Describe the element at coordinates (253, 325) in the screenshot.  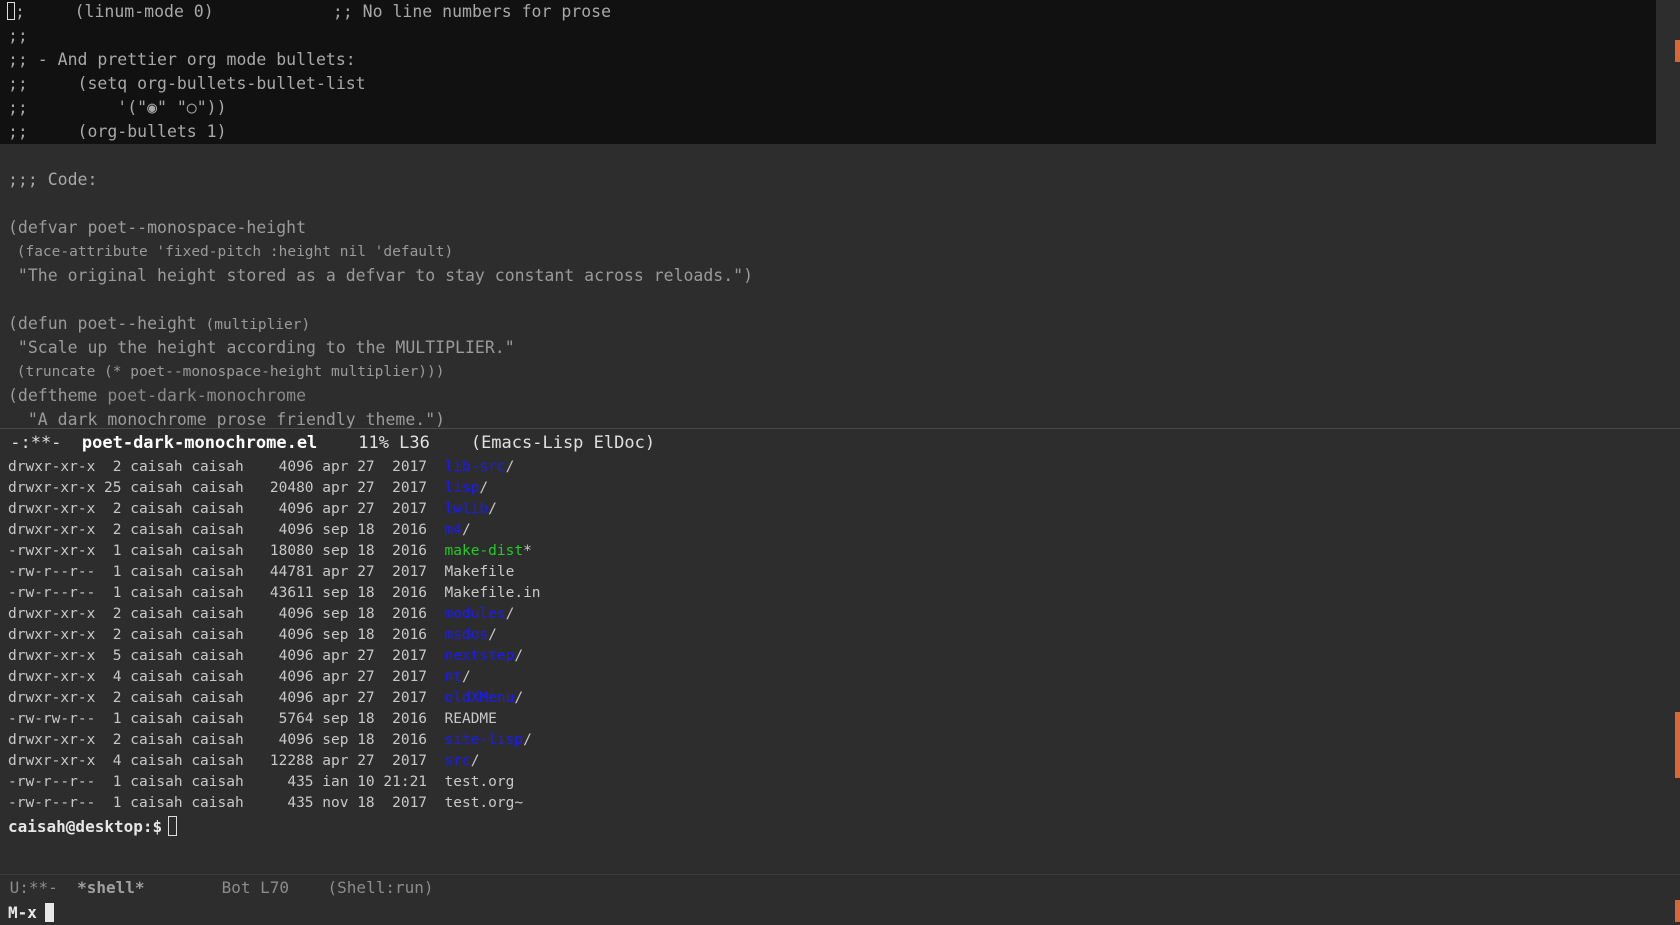
I see `defun-args: (multiplier)` at that location.